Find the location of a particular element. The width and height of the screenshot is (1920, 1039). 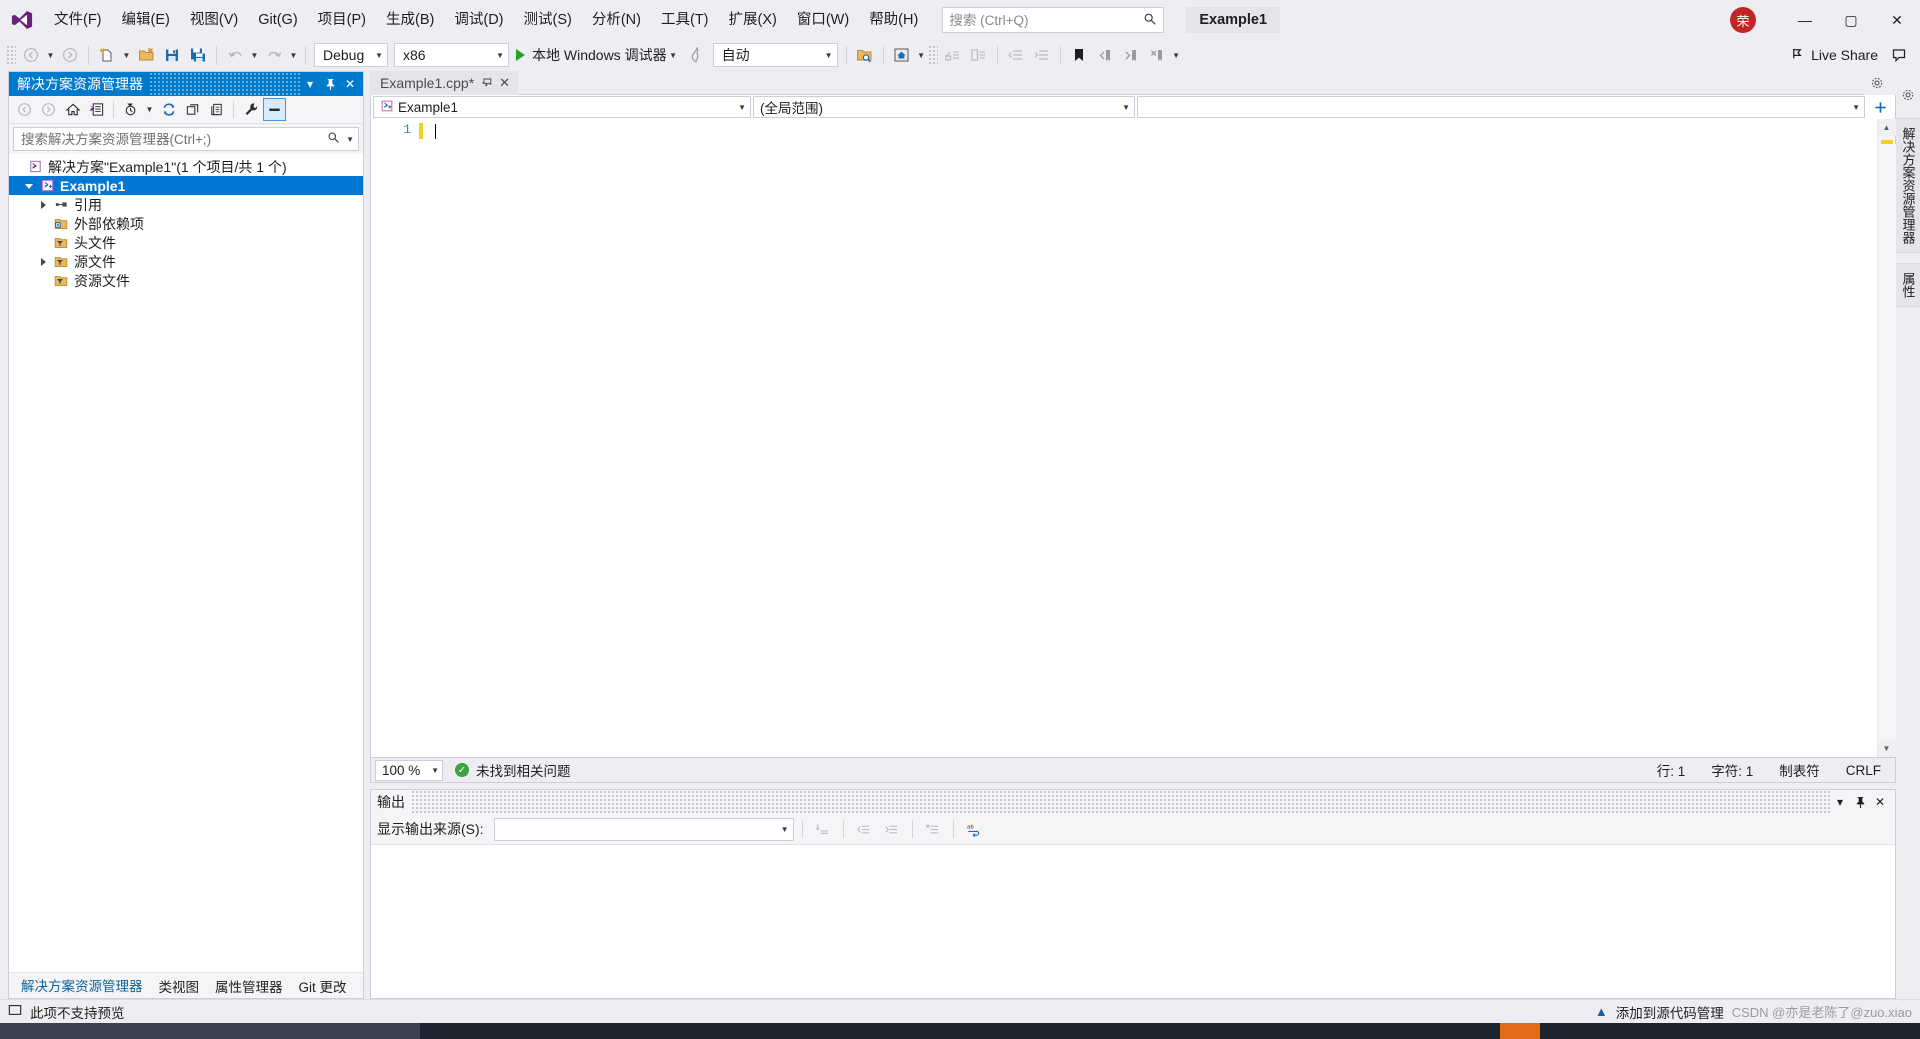

process-combo: 自动 ▼ is located at coordinates (775, 55).